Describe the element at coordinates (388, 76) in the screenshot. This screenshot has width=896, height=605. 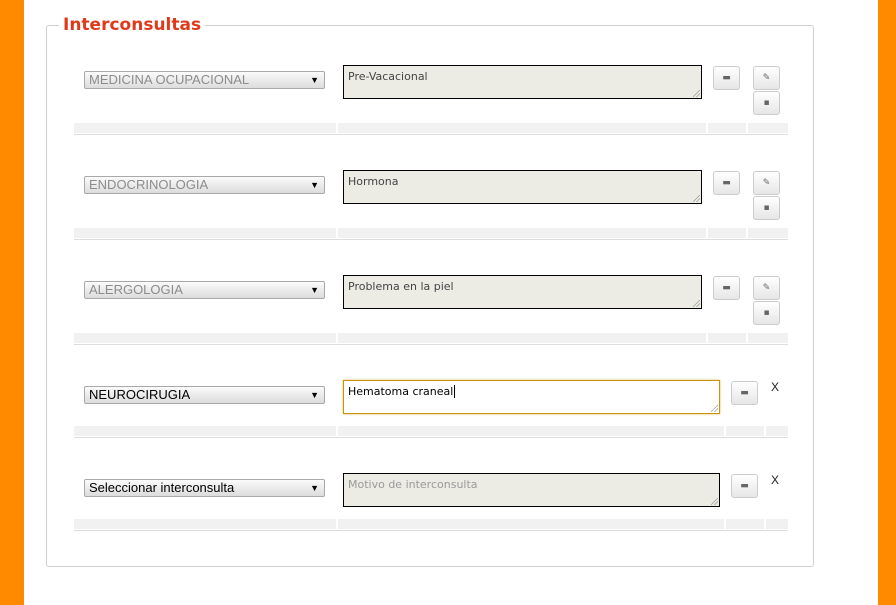
I see `reason-text: Pre-Vacacional` at that location.